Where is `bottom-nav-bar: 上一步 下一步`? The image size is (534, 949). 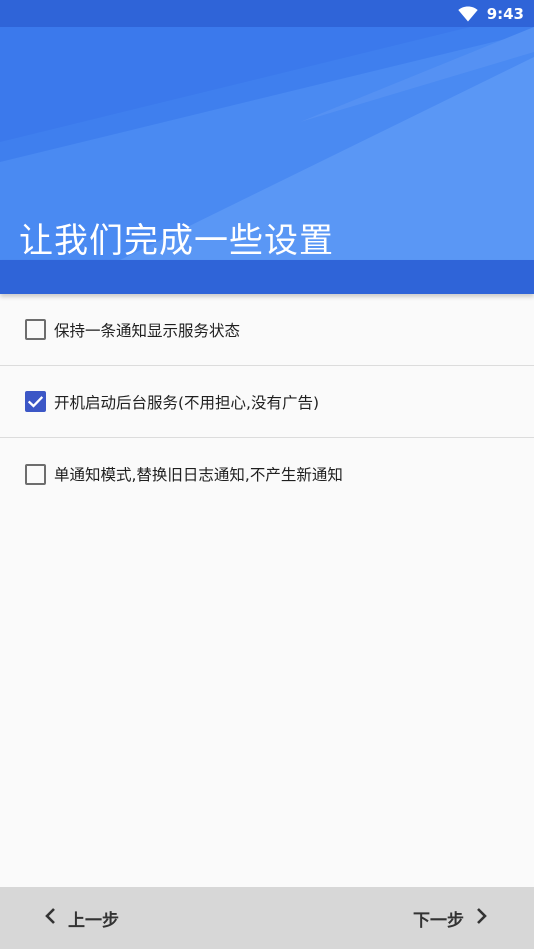 bottom-nav-bar: 上一步 下一步 is located at coordinates (267, 918).